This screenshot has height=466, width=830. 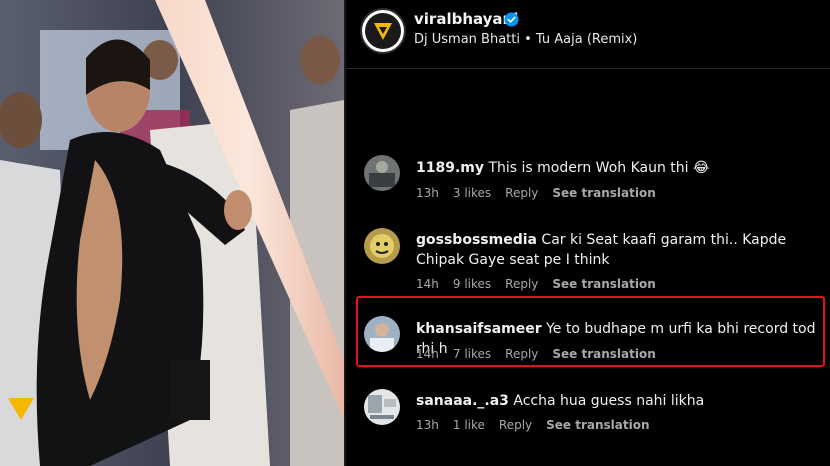 What do you see at coordinates (511, 19) in the screenshot?
I see `verified-badge-icon` at bounding box center [511, 19].